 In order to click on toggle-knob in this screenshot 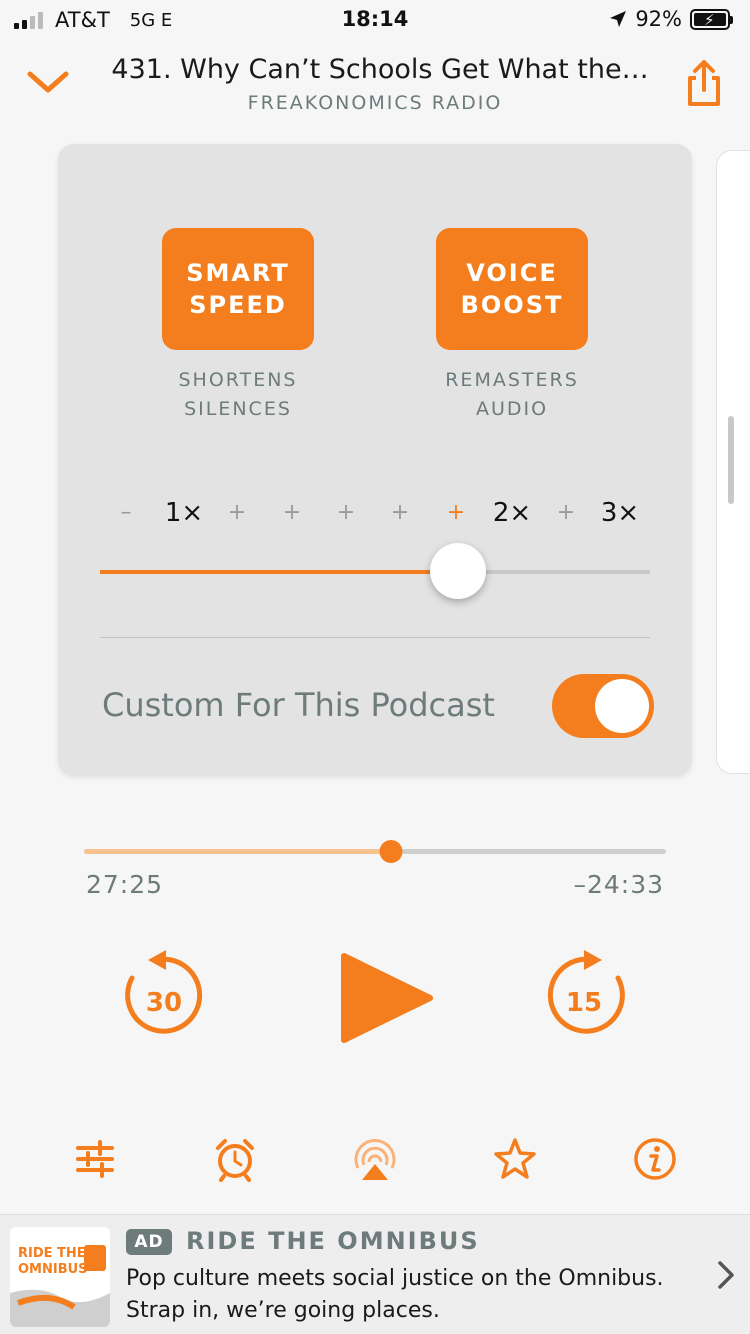, I will do `click(622, 706)`.